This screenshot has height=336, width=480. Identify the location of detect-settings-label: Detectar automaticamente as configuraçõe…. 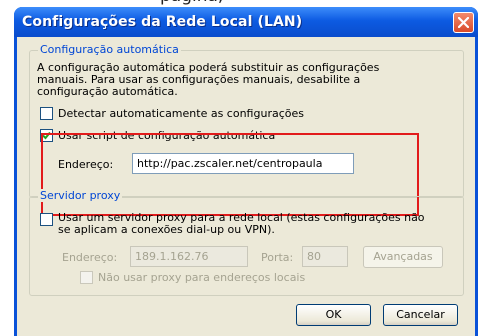
(181, 113).